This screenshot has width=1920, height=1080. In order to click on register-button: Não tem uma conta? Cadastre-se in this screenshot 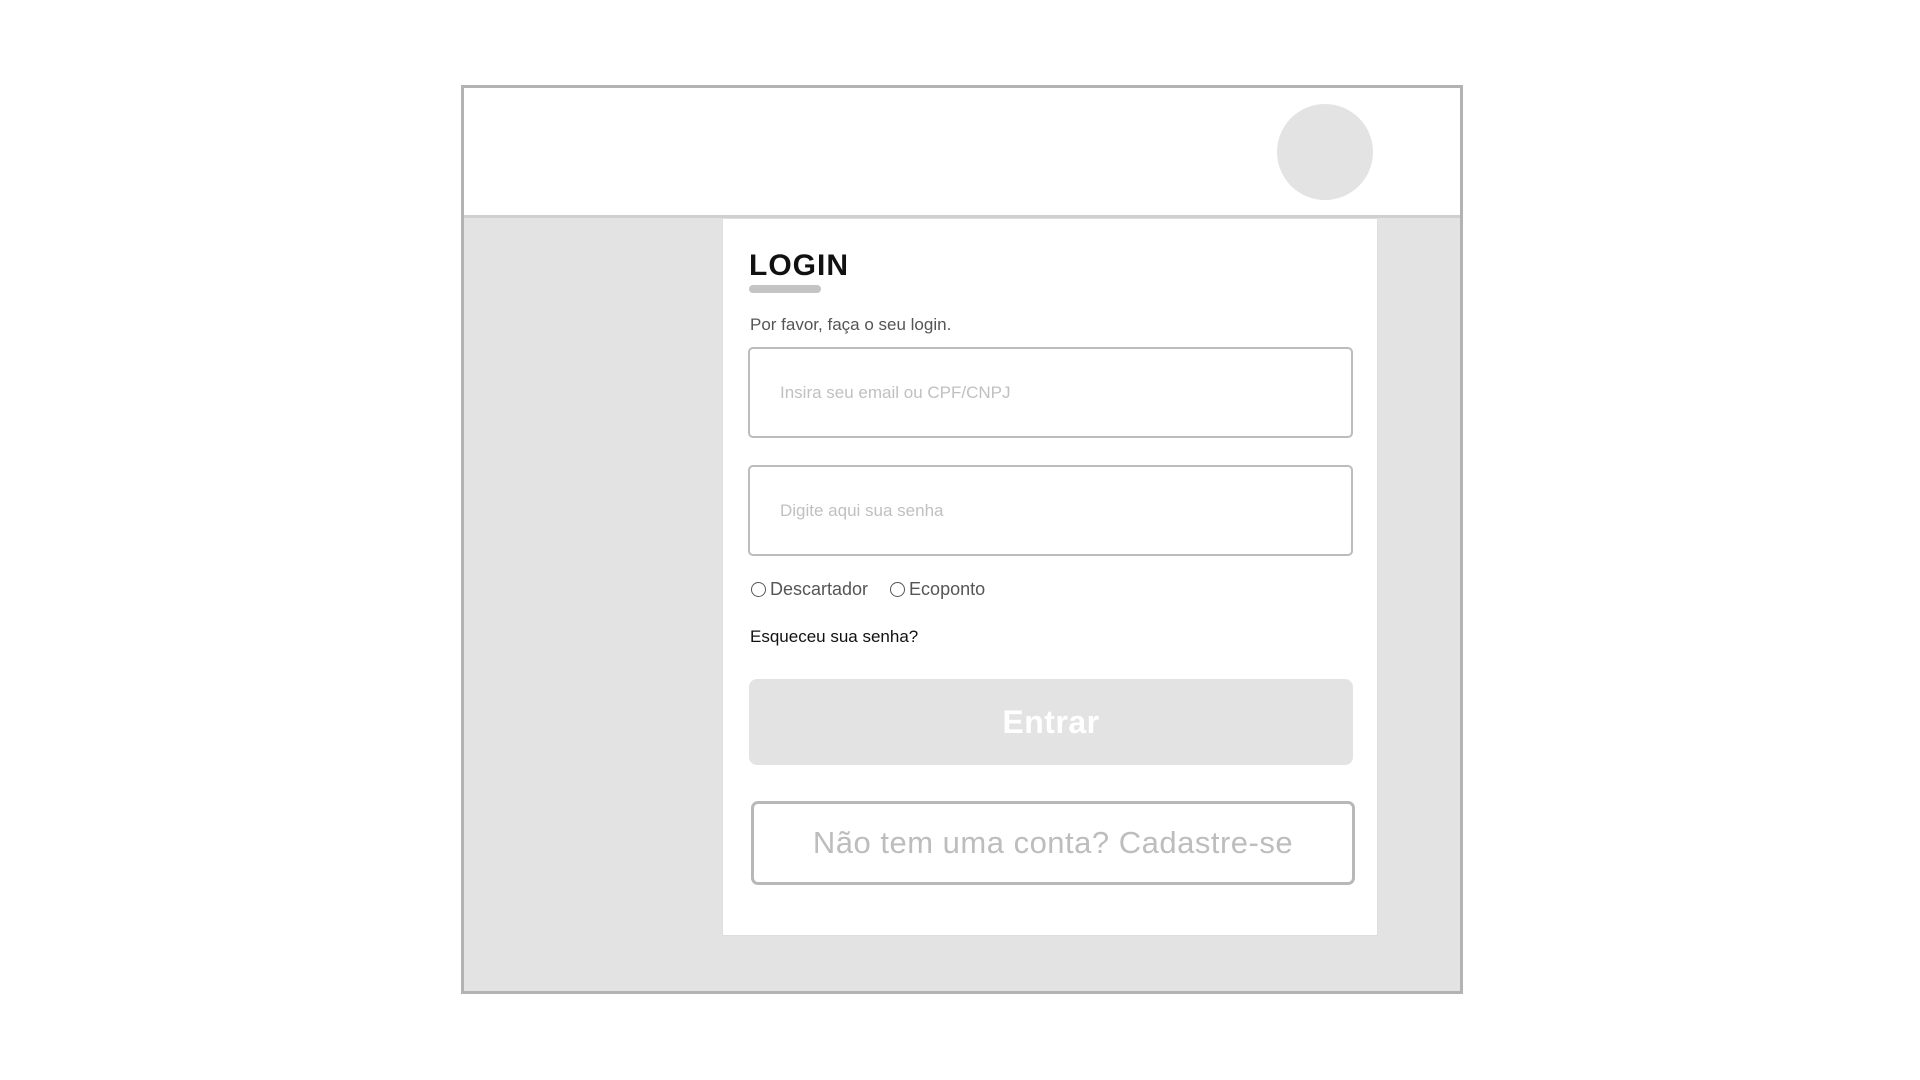, I will do `click(1053, 843)`.